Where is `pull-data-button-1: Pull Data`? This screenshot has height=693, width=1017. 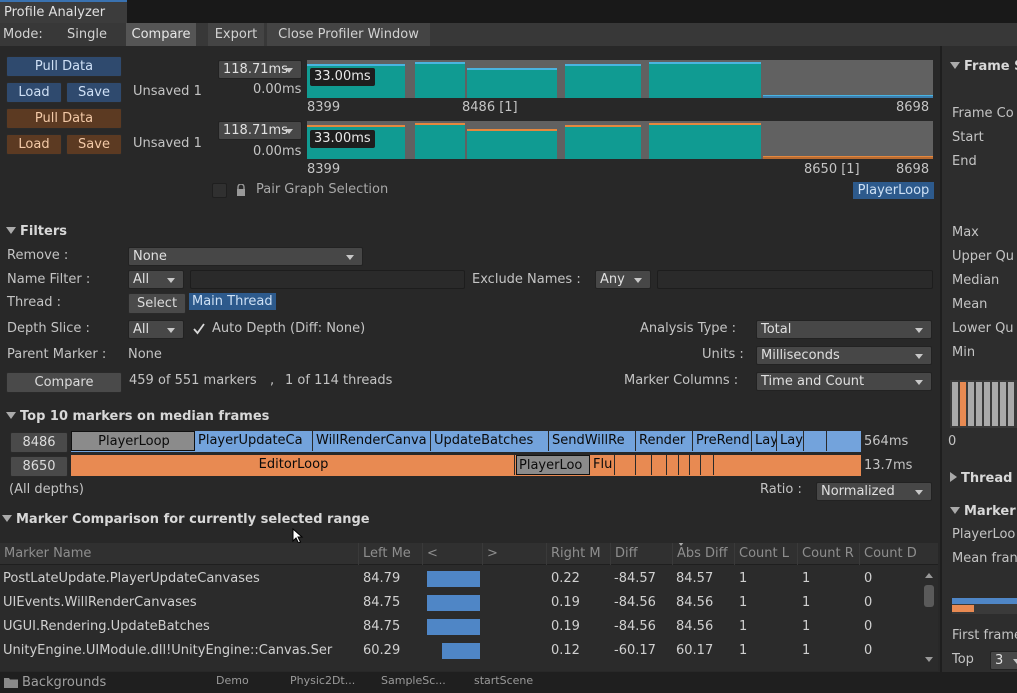
pull-data-button-1: Pull Data is located at coordinates (64, 66).